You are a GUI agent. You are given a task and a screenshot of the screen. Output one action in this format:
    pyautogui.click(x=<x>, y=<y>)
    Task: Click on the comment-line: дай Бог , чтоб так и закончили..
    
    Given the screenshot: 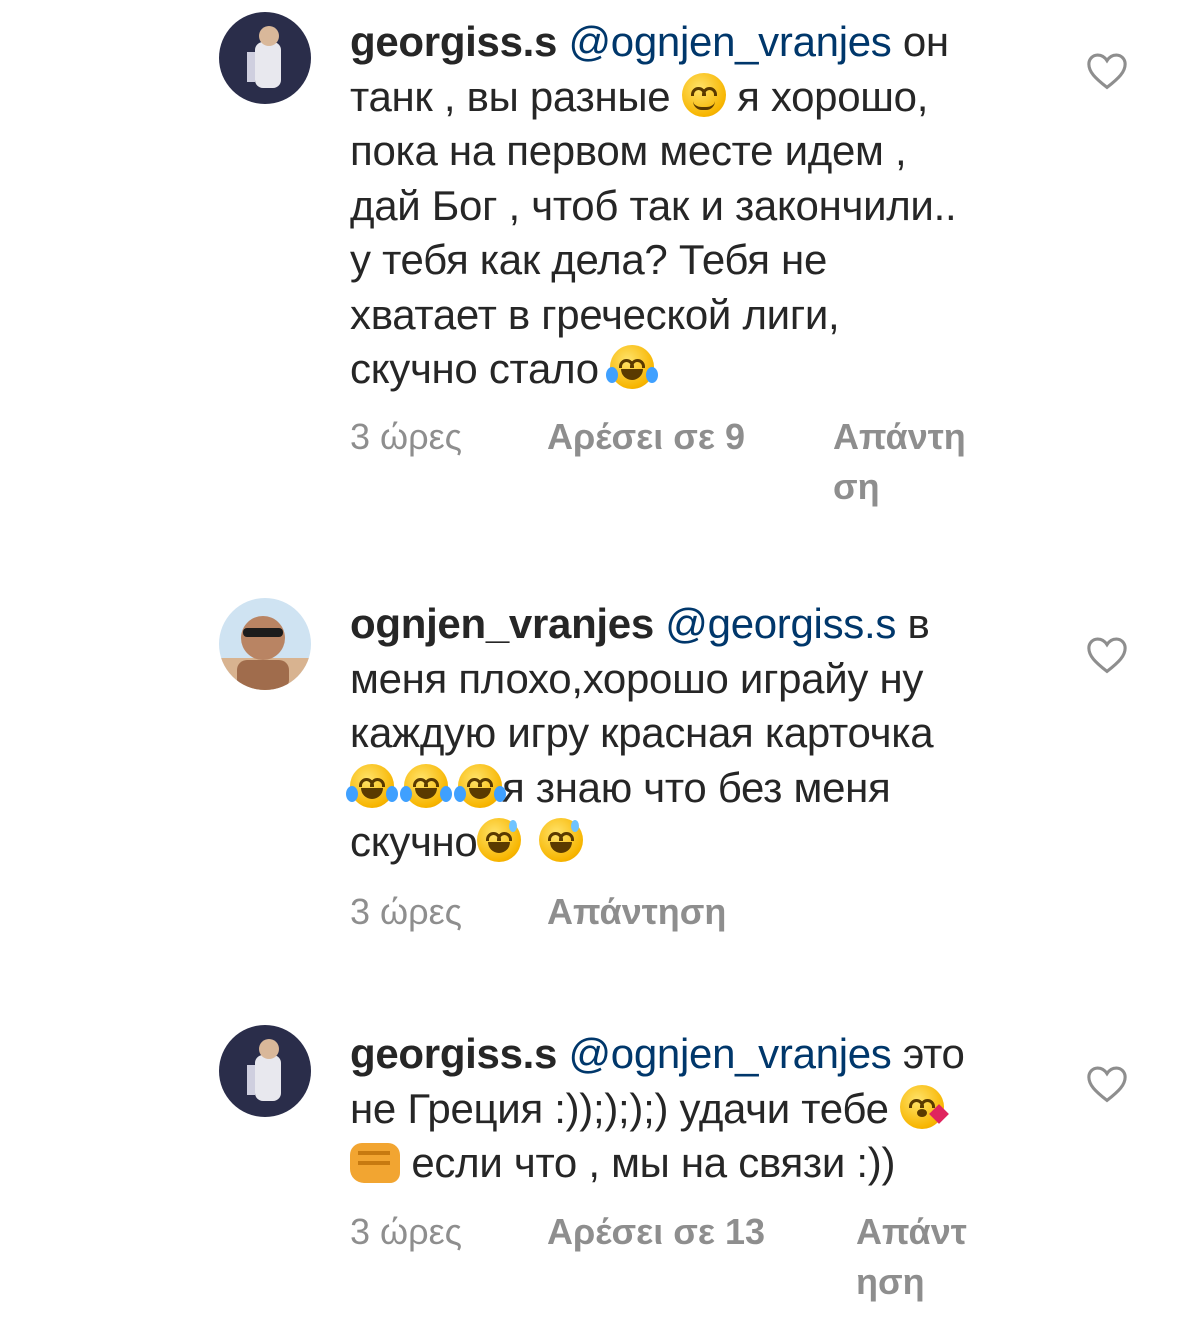 What is the action you would take?
    pyautogui.click(x=653, y=205)
    